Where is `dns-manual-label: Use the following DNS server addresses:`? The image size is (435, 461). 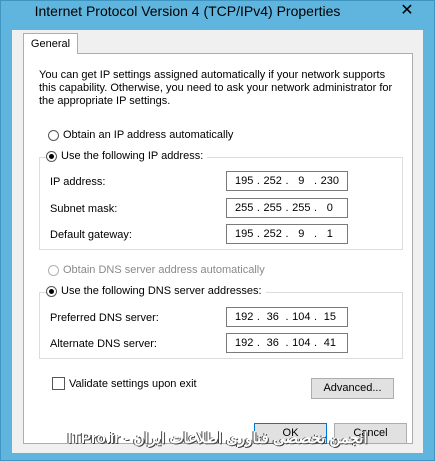 dns-manual-label: Use the following DNS server addresses: is located at coordinates (161, 291).